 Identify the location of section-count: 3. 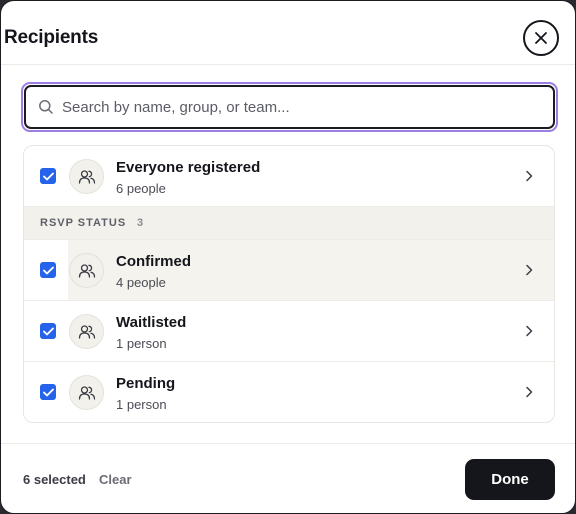
(140, 223).